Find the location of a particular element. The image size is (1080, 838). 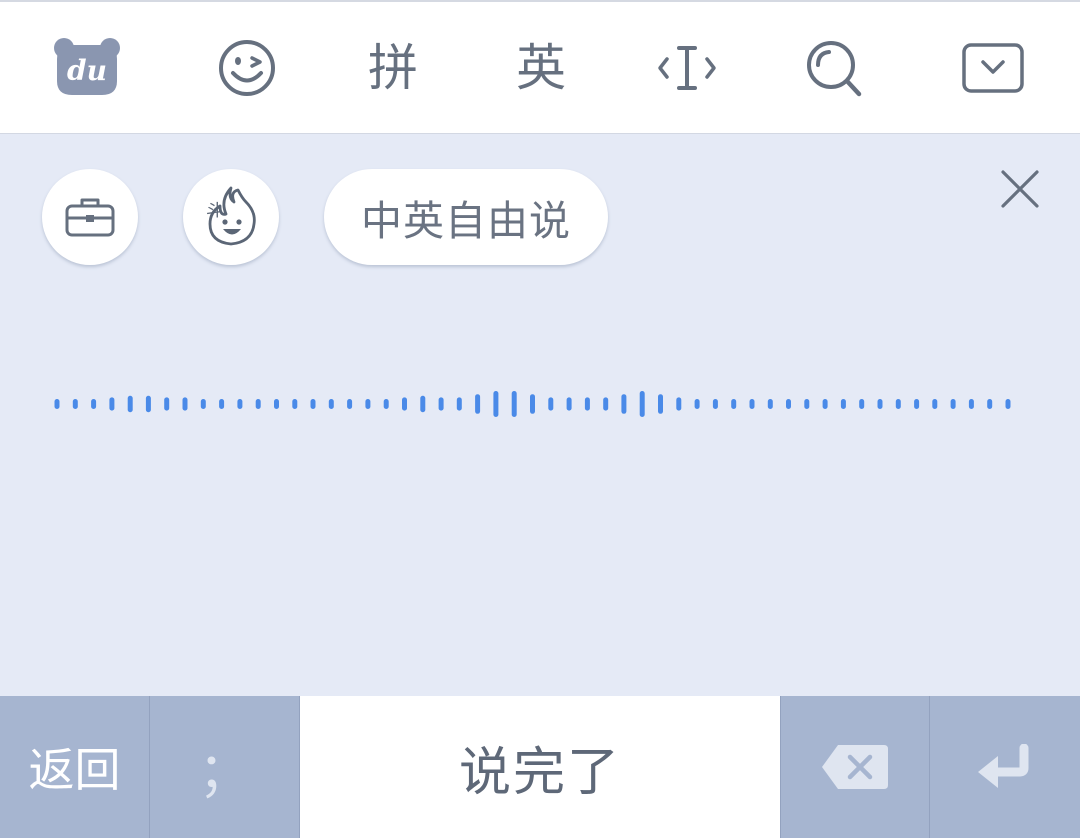

emoji-button is located at coordinates (247, 68).